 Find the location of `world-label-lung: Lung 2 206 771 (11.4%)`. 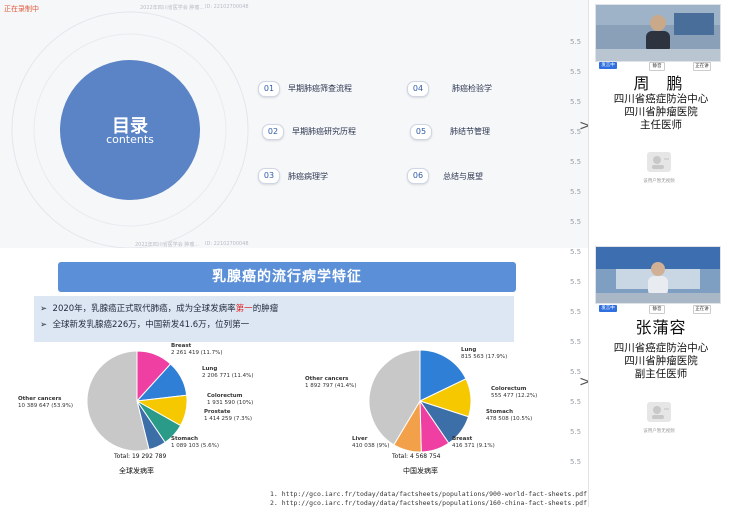

world-label-lung: Lung 2 206 771 (11.4%) is located at coordinates (228, 372).